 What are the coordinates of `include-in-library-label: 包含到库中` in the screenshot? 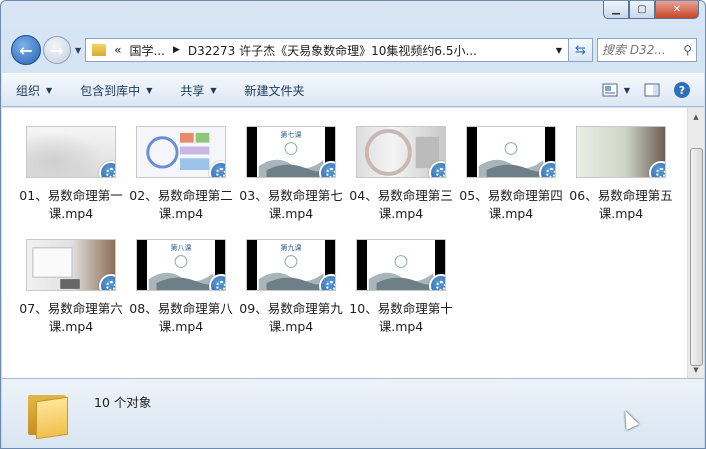 It's located at (110, 90).